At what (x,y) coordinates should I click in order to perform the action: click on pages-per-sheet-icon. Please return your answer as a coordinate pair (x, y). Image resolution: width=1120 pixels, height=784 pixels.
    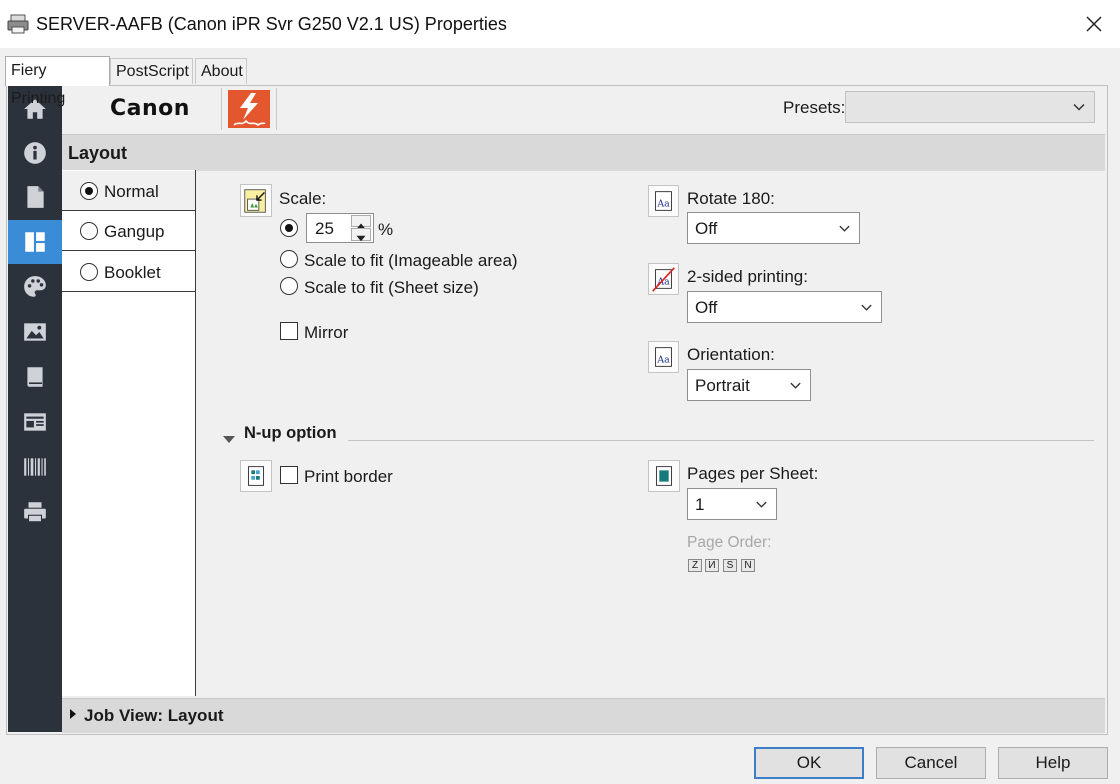
    Looking at the image, I should click on (664, 476).